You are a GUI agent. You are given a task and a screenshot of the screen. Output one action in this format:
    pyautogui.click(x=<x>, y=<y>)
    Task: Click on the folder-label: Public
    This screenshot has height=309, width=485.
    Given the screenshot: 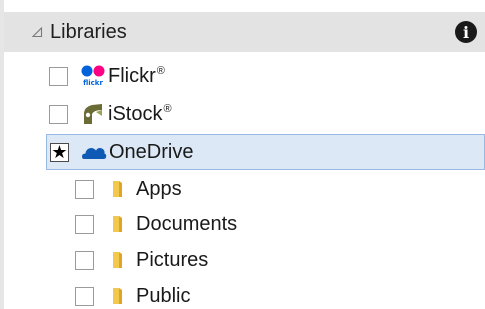 What is the action you would take?
    pyautogui.click(x=163, y=295)
    